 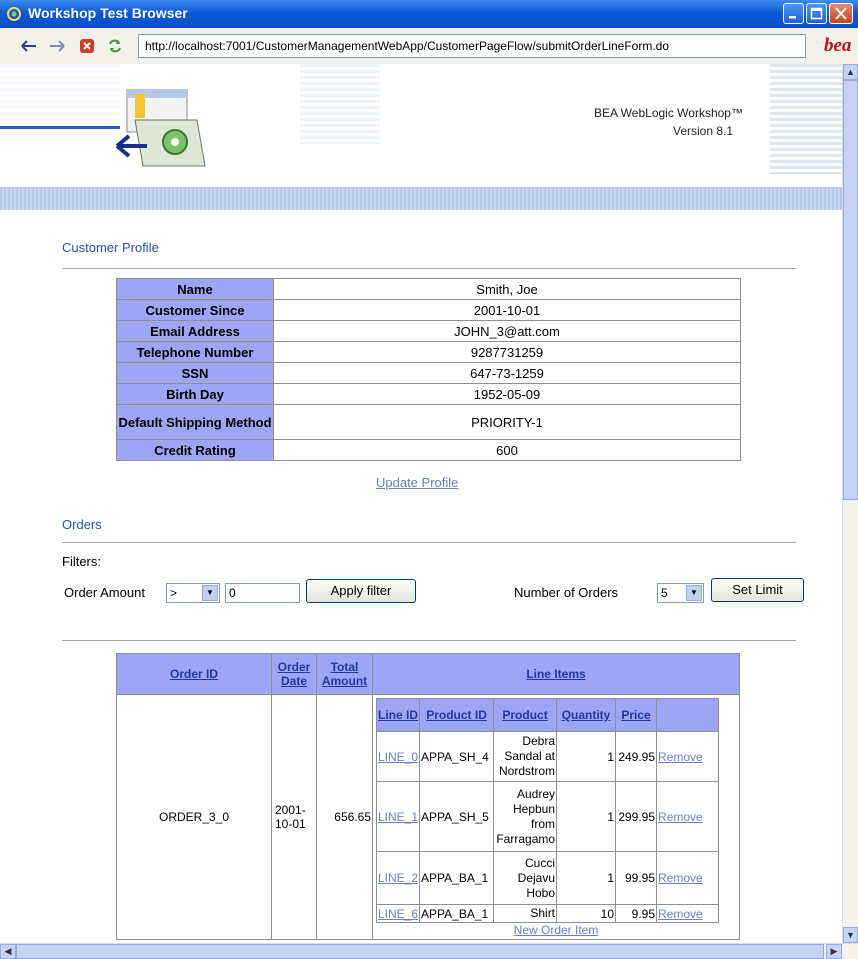 I want to click on product-name: BEA WebLogic Workshop™, so click(x=668, y=113).